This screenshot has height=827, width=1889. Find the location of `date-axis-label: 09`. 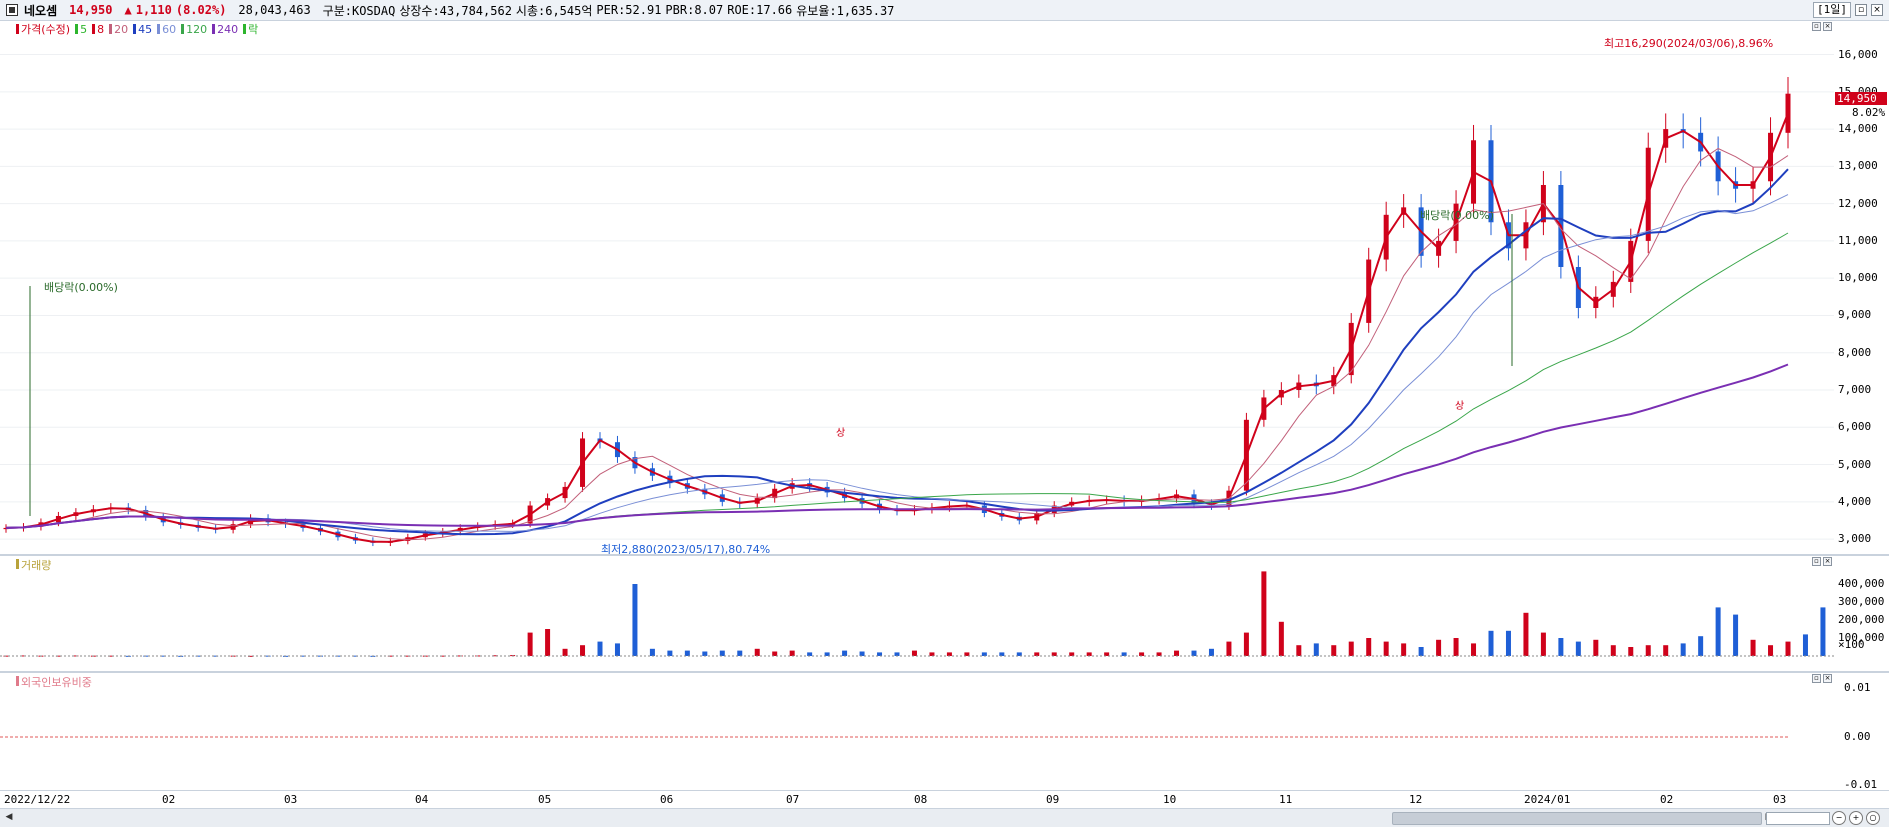

date-axis-label: 09 is located at coordinates (1053, 799).